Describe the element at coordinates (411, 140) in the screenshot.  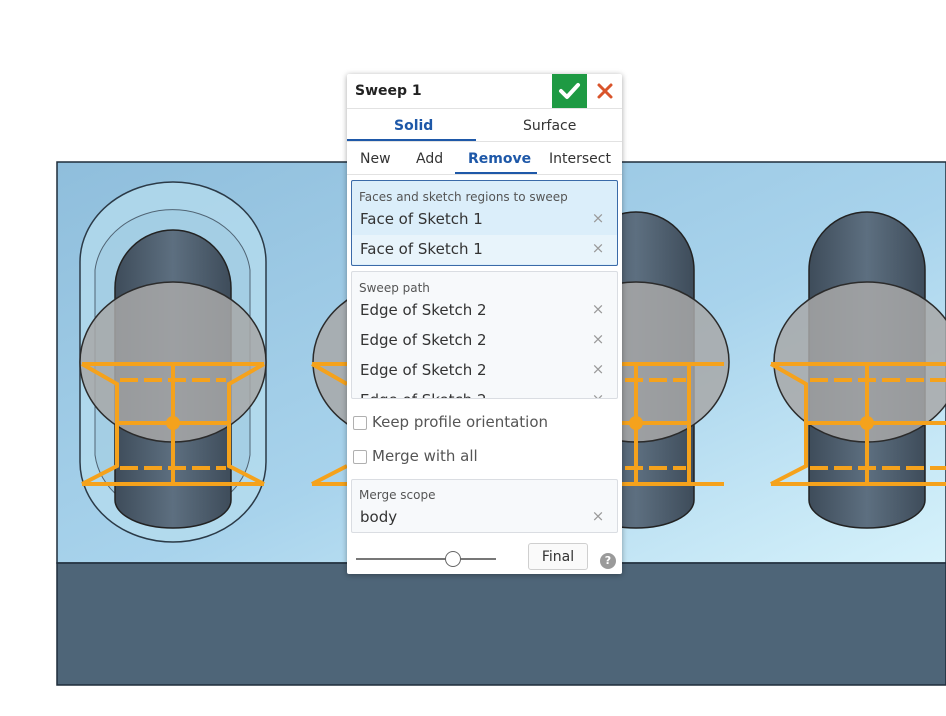
I see `active-tab-underline` at that location.